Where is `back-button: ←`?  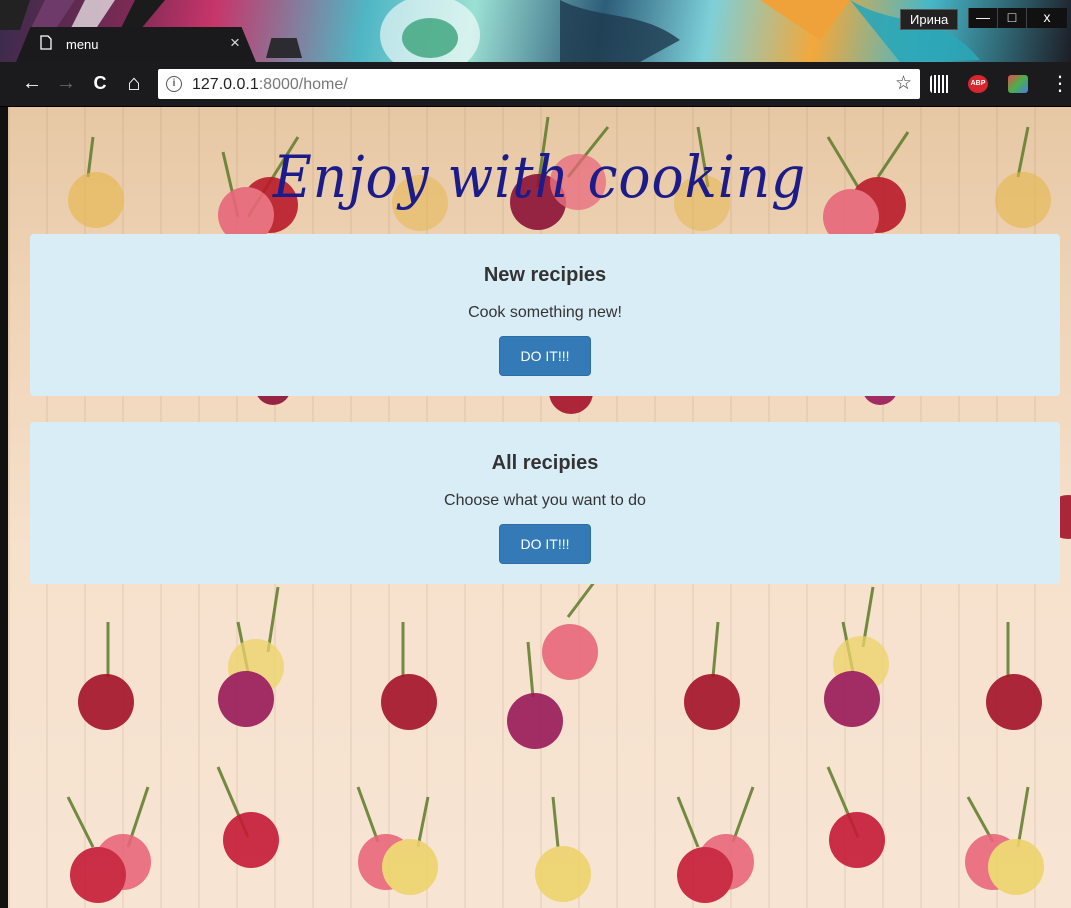
back-button: ← is located at coordinates (32, 83).